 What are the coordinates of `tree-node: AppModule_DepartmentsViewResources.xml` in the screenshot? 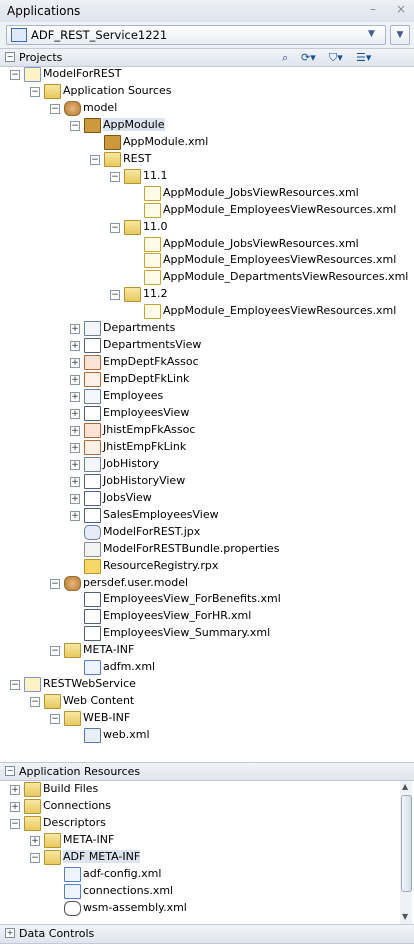 It's located at (207, 277).